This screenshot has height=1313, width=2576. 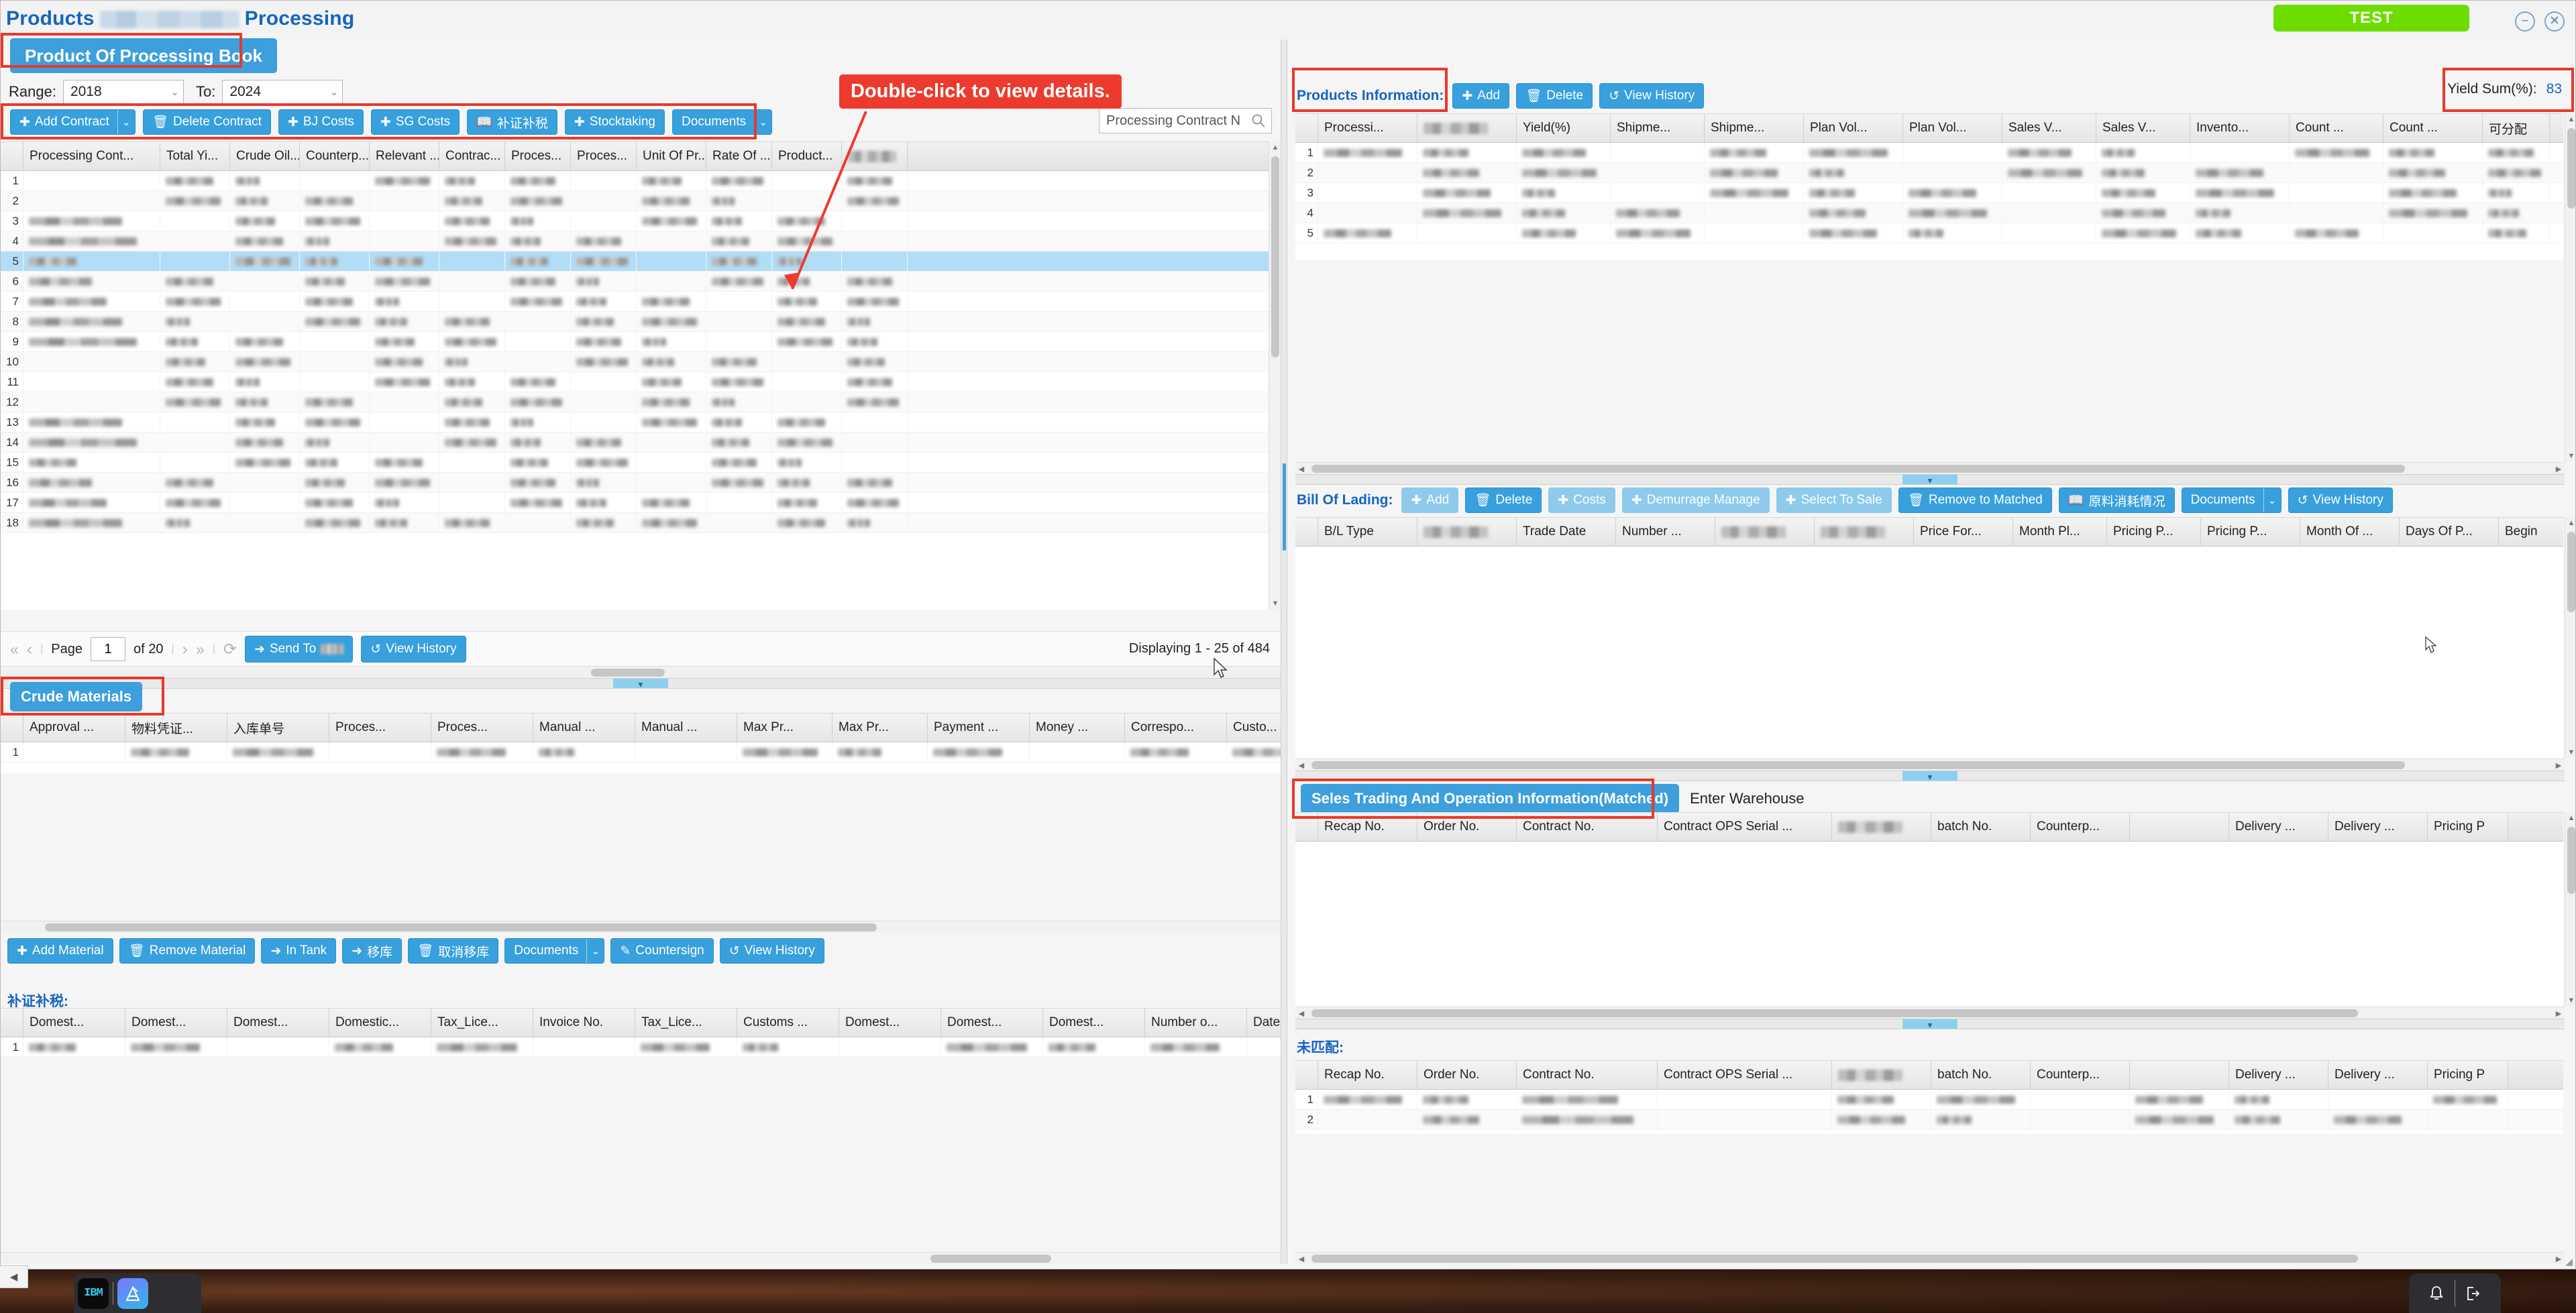 I want to click on processing-contract-search: Processing Contract N, so click(x=1185, y=120).